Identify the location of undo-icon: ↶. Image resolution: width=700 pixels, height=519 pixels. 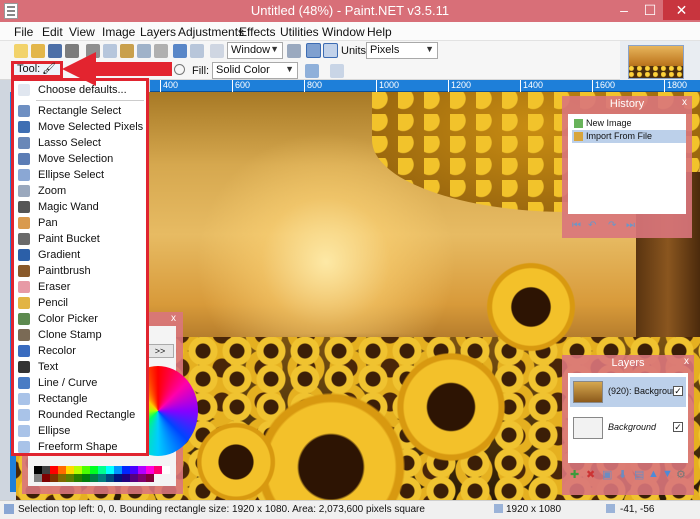
(592, 225).